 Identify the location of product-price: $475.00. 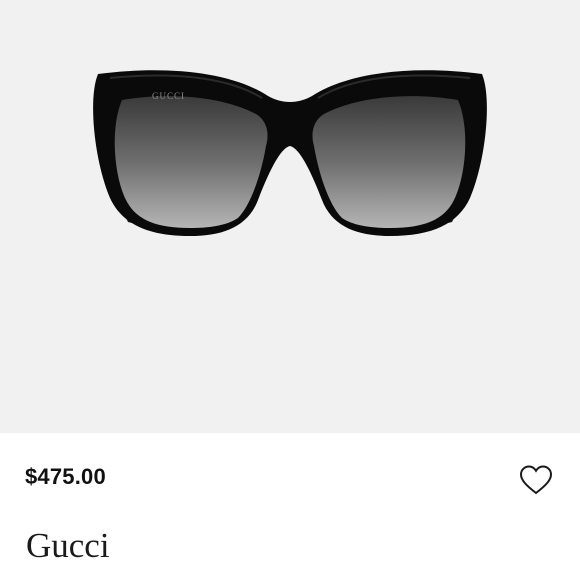
(65, 476).